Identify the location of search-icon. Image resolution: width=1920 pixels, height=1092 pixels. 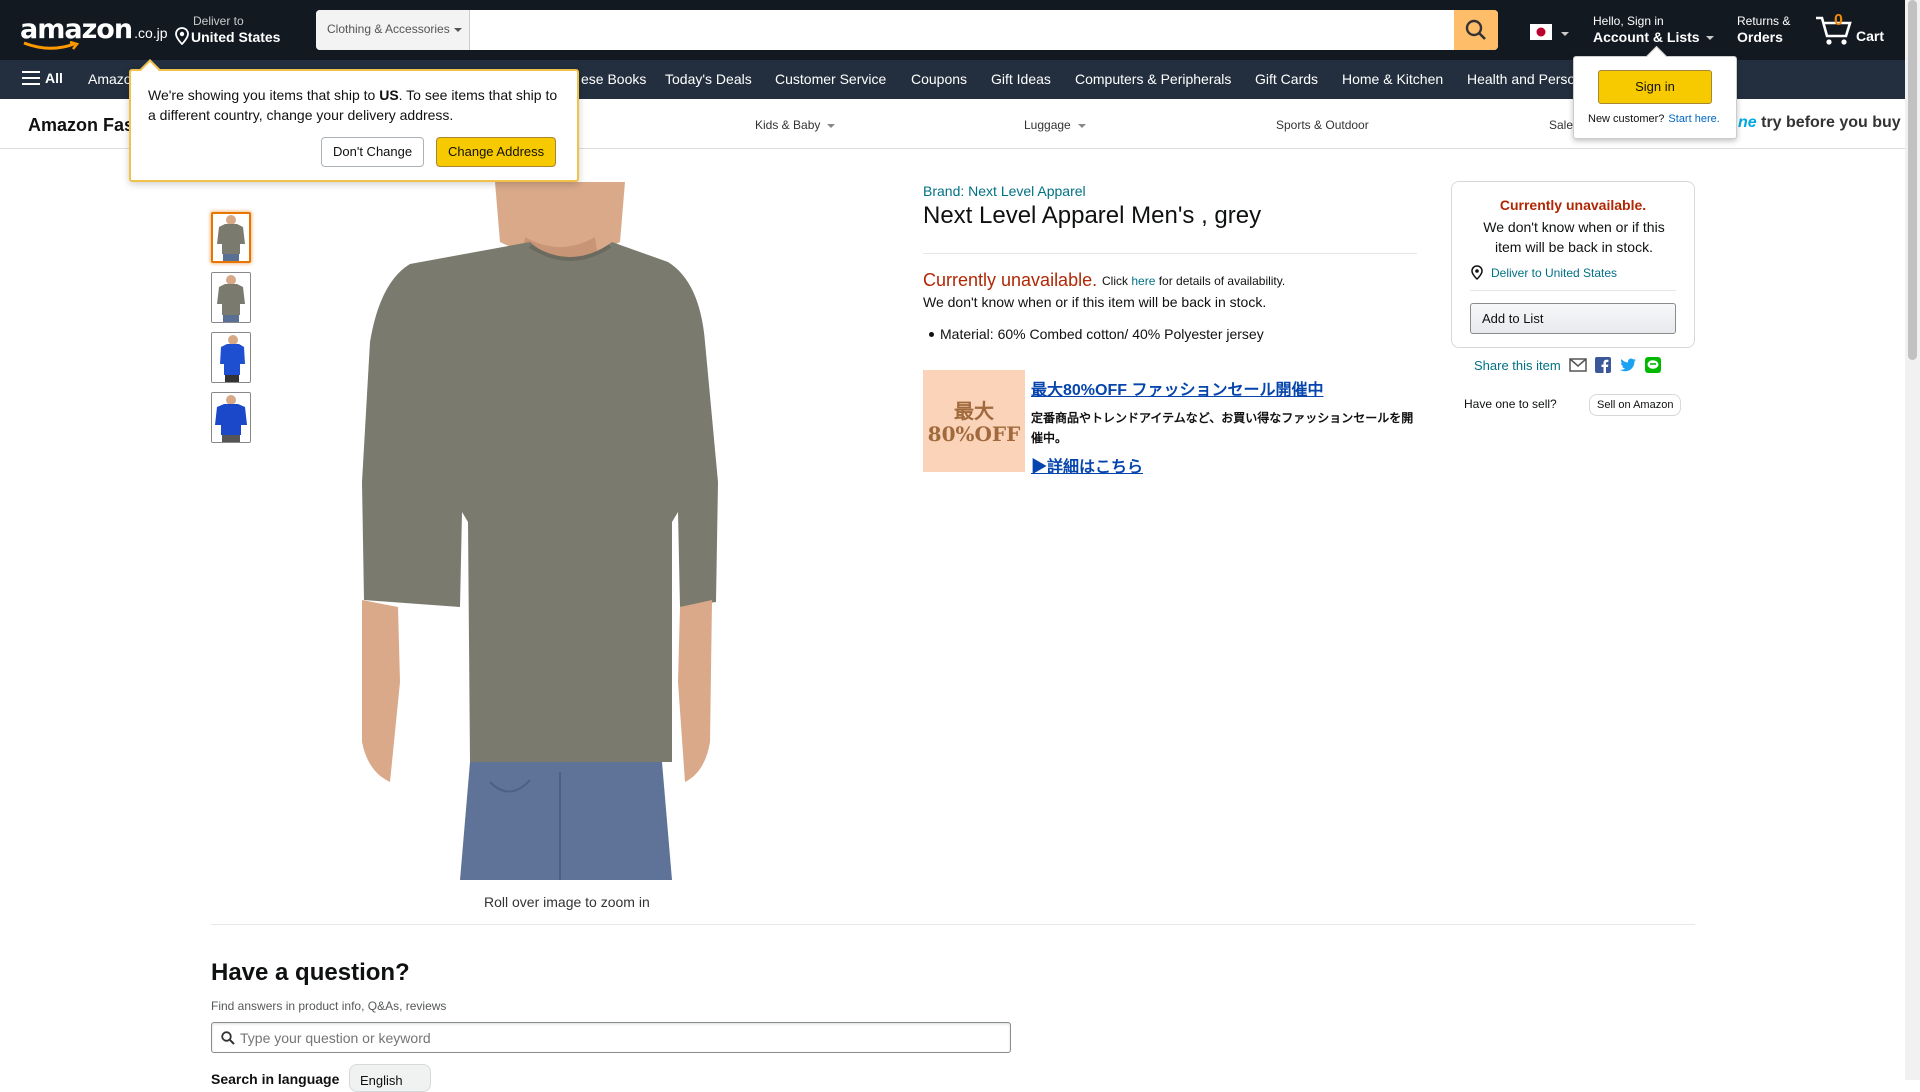
(228, 1038).